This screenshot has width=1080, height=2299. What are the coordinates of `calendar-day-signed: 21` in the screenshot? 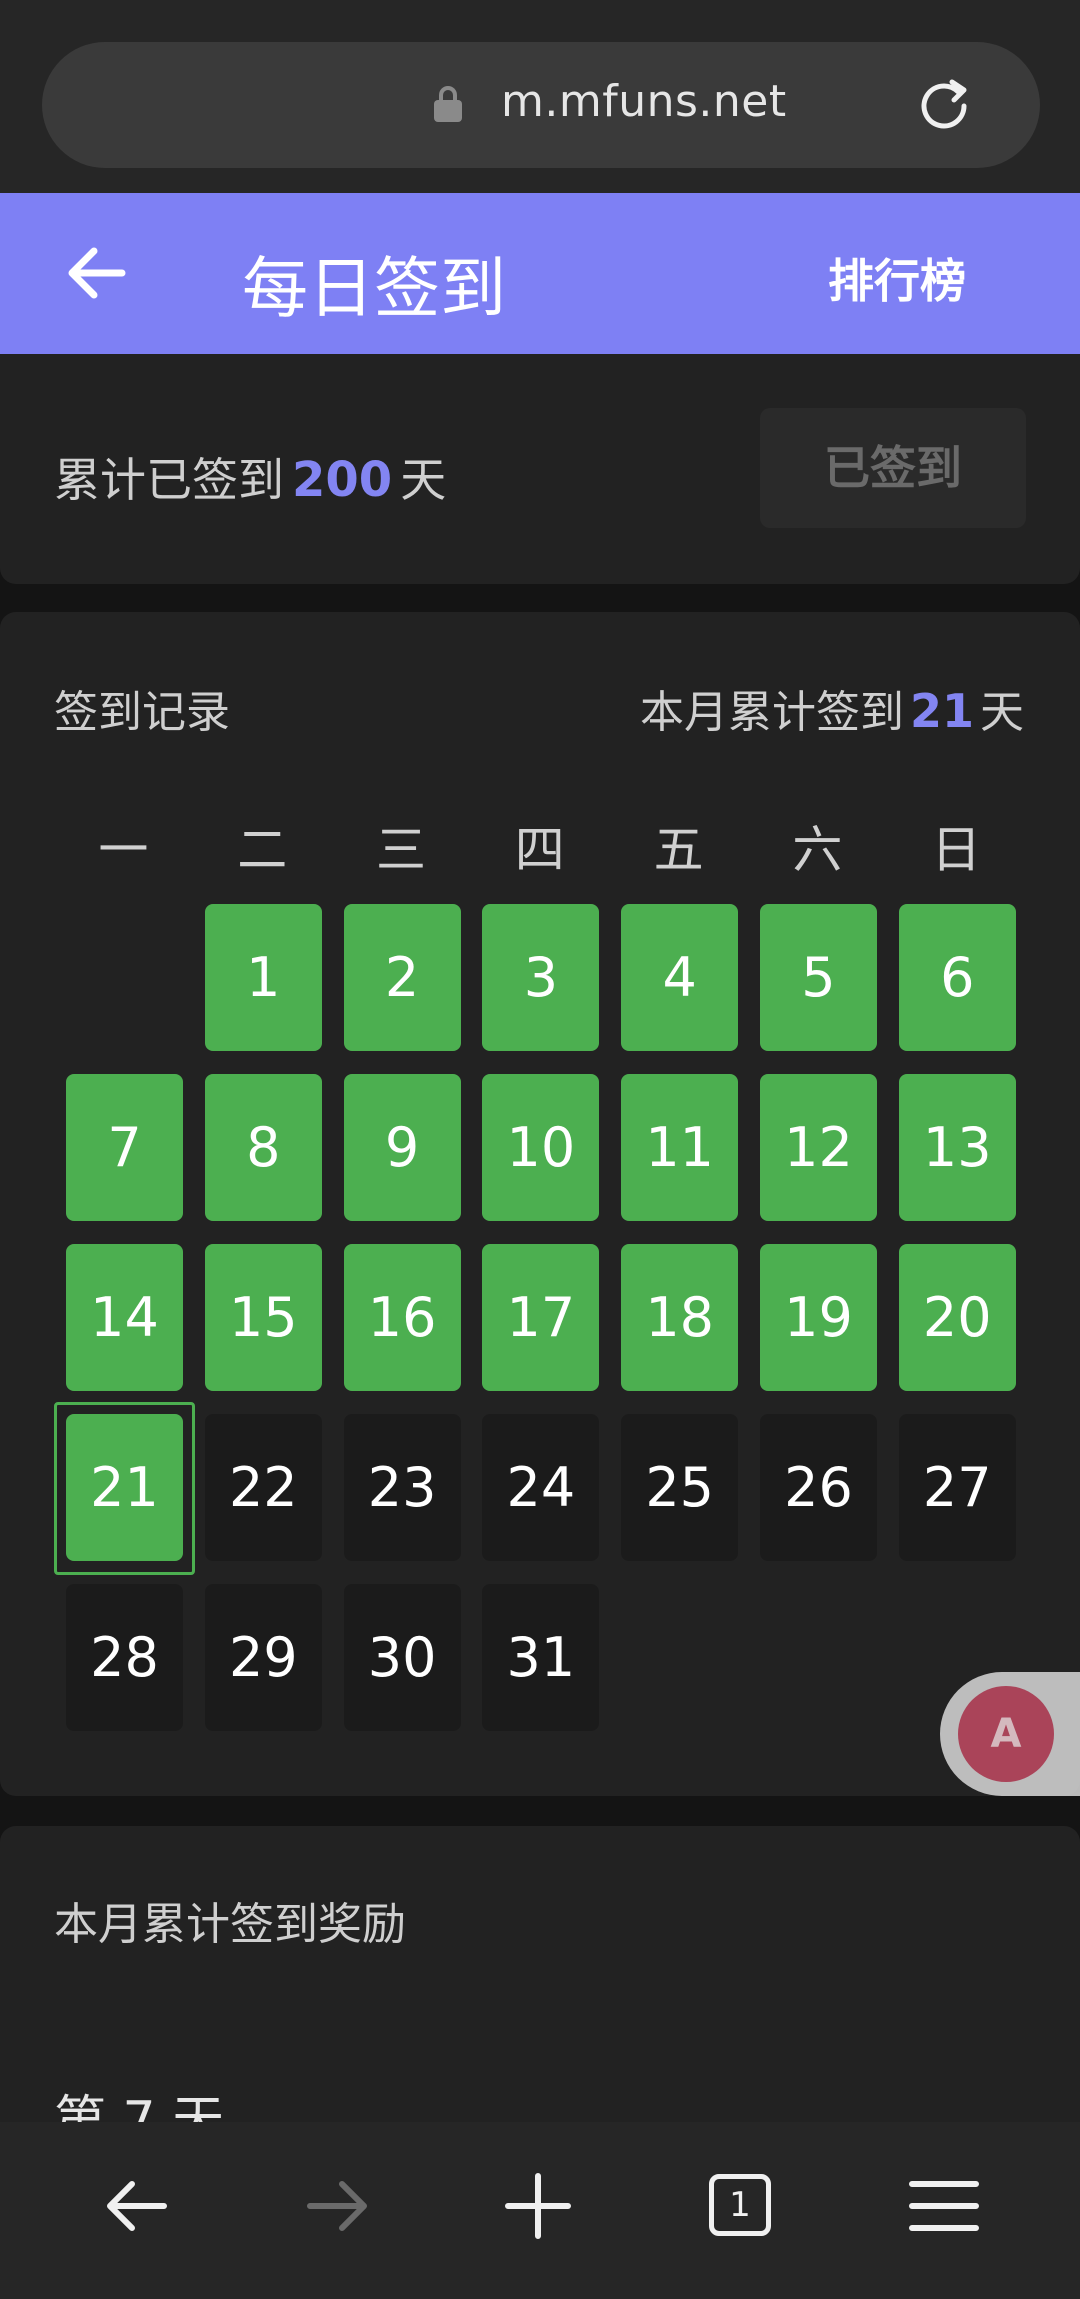 It's located at (124, 1487).